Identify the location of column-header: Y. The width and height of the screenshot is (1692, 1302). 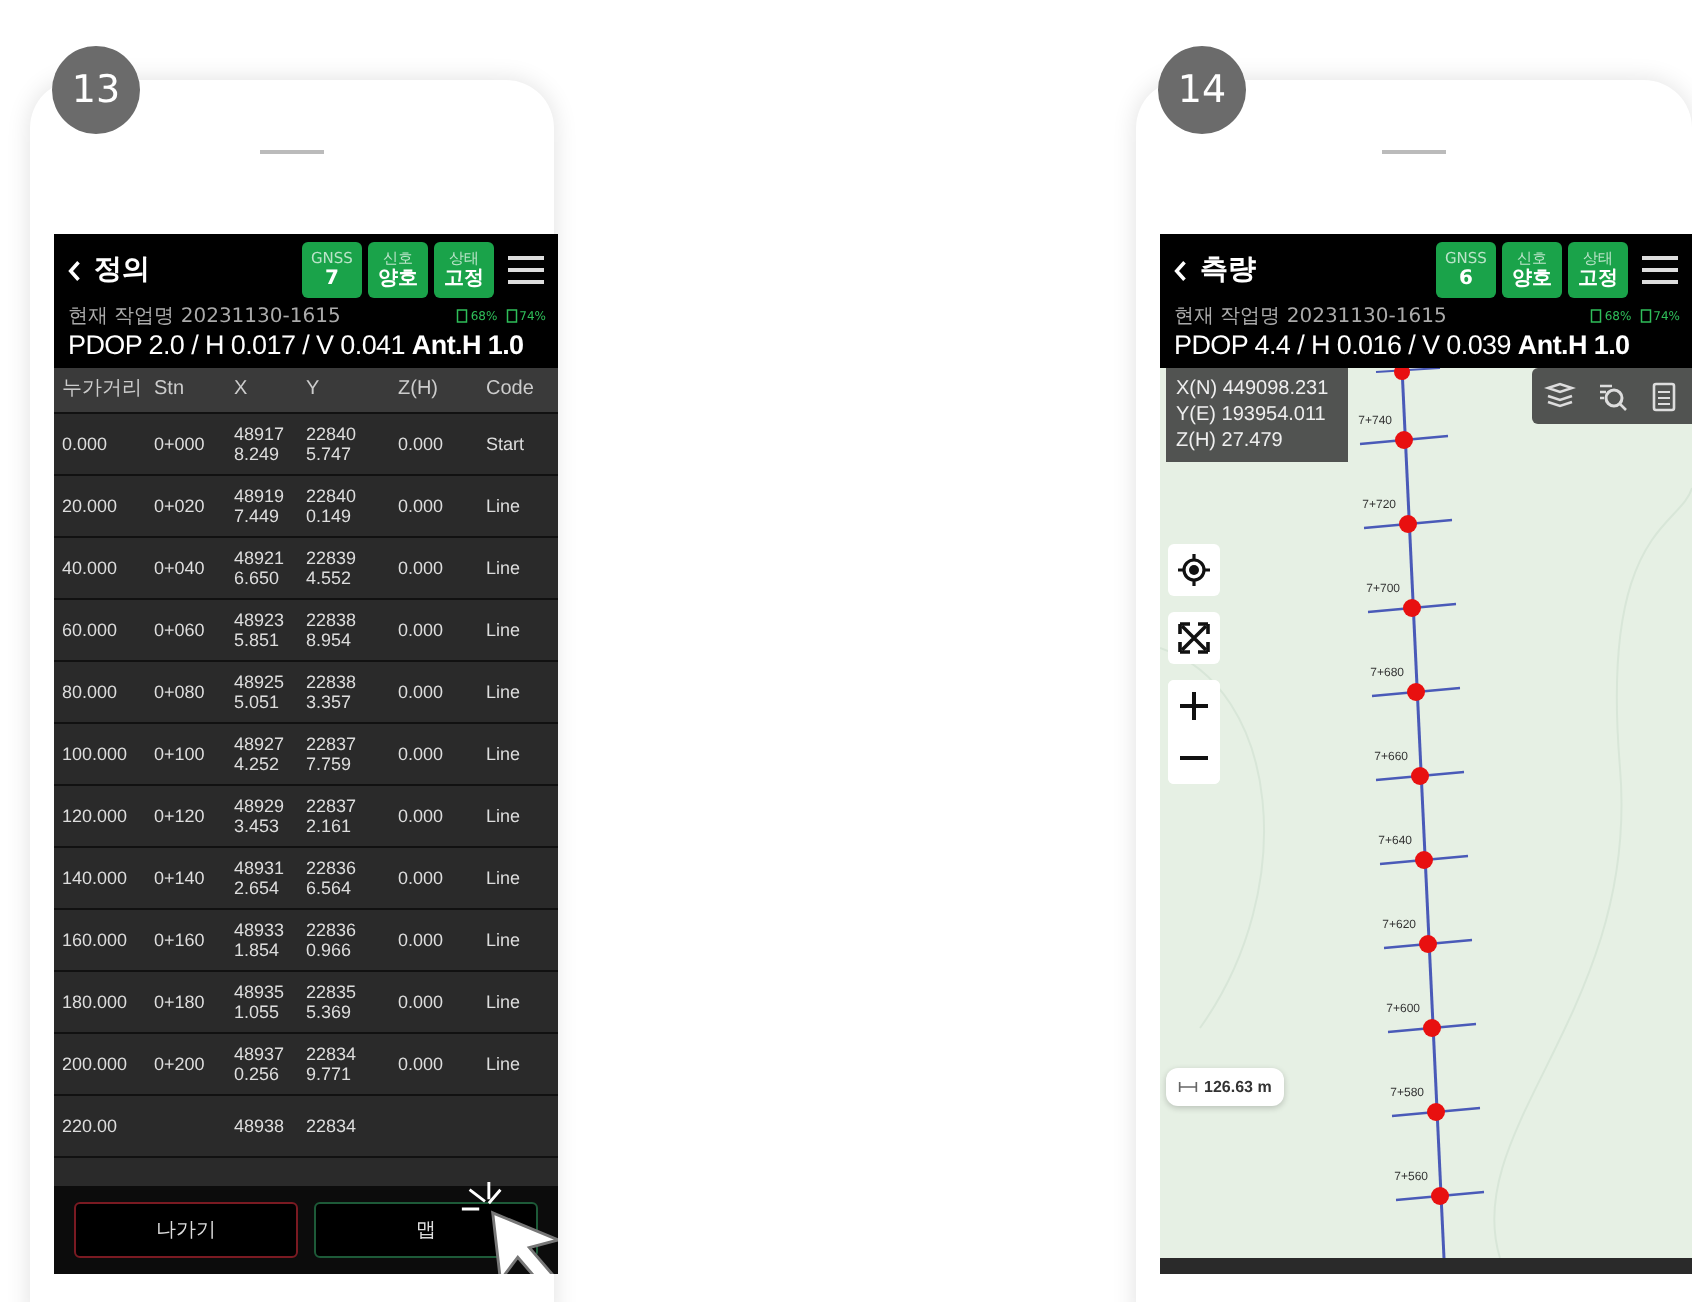
(314, 390).